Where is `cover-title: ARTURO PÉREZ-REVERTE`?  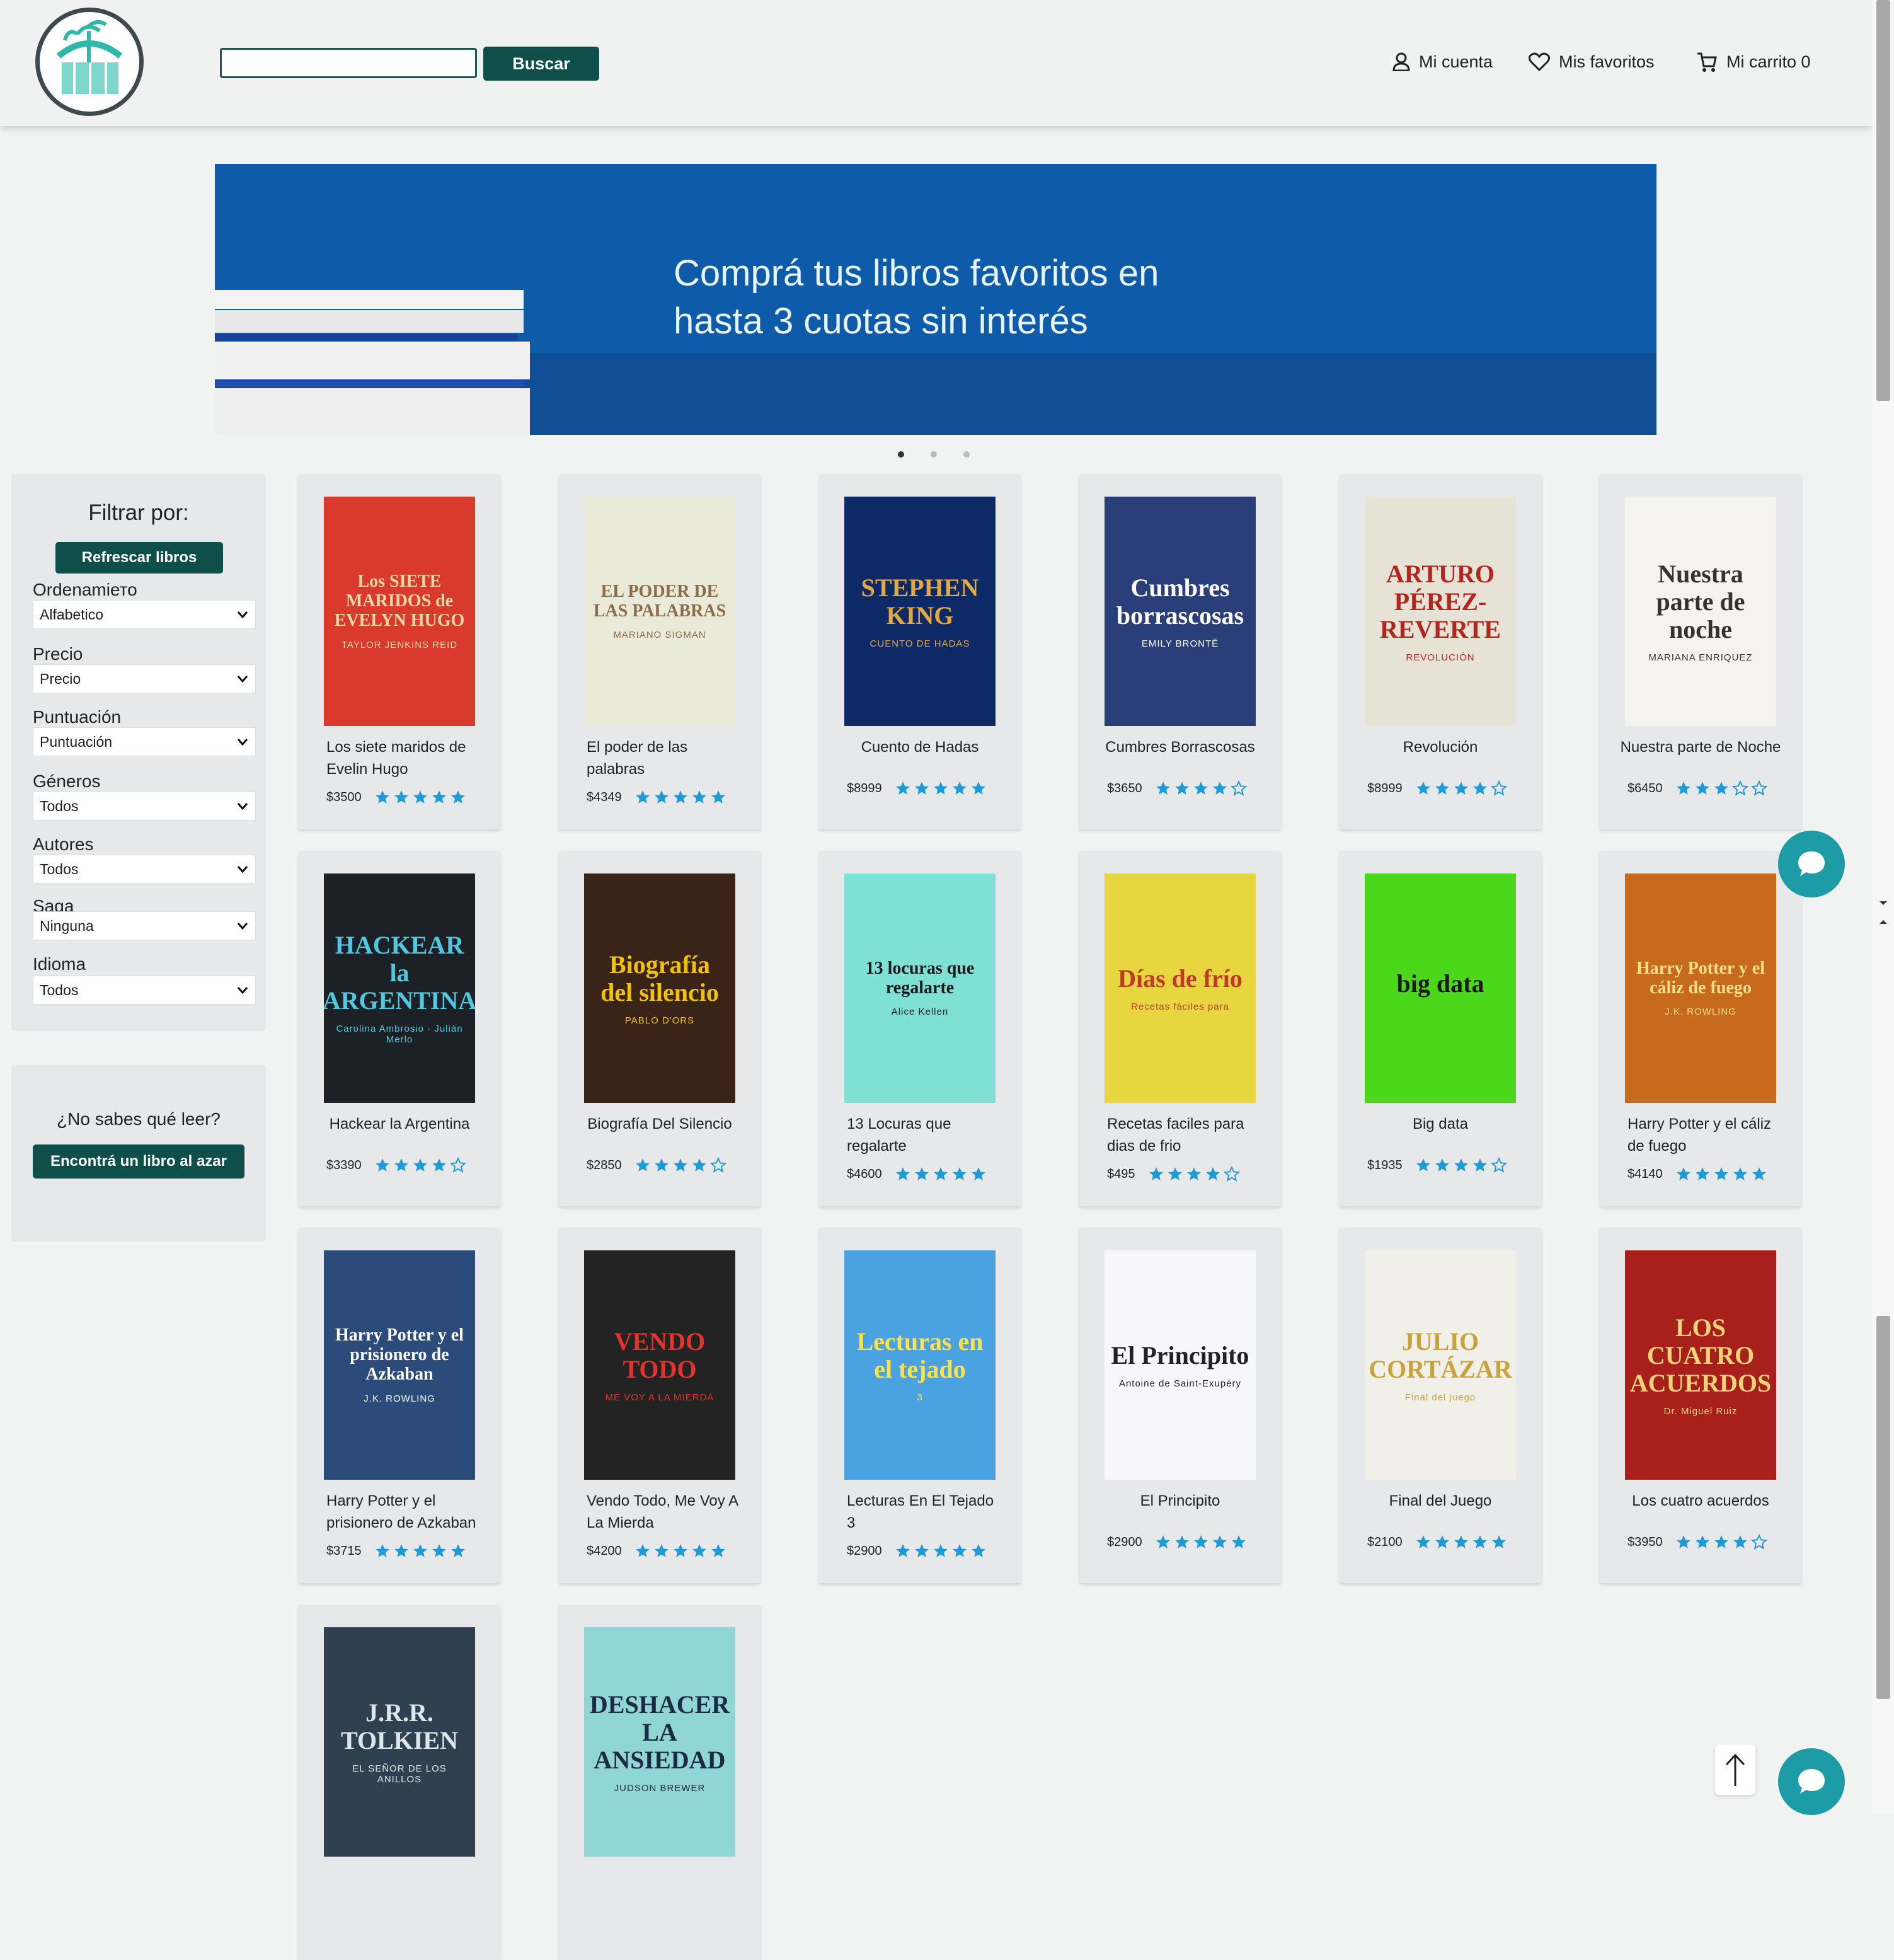 cover-title: ARTURO PÉREZ-REVERTE is located at coordinates (1441, 601).